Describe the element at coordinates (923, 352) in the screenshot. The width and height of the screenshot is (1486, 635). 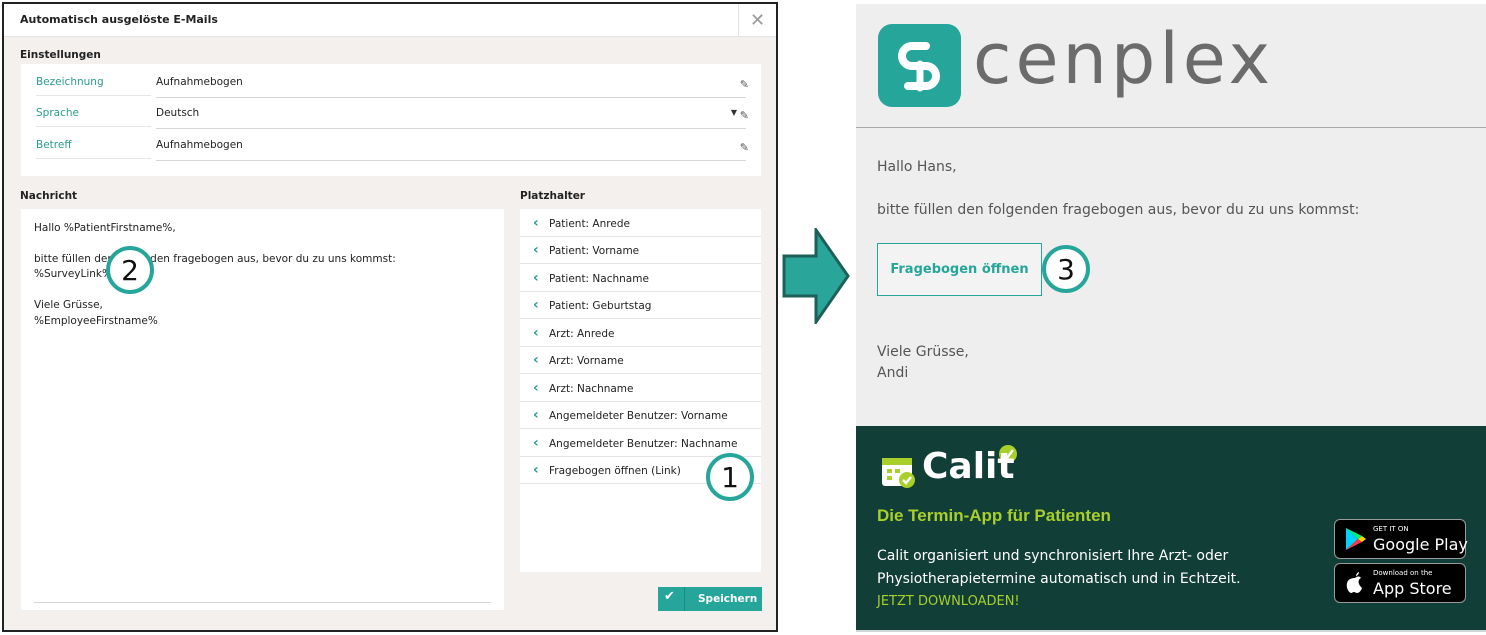
I see `email-closing: Viele Grüsse,` at that location.